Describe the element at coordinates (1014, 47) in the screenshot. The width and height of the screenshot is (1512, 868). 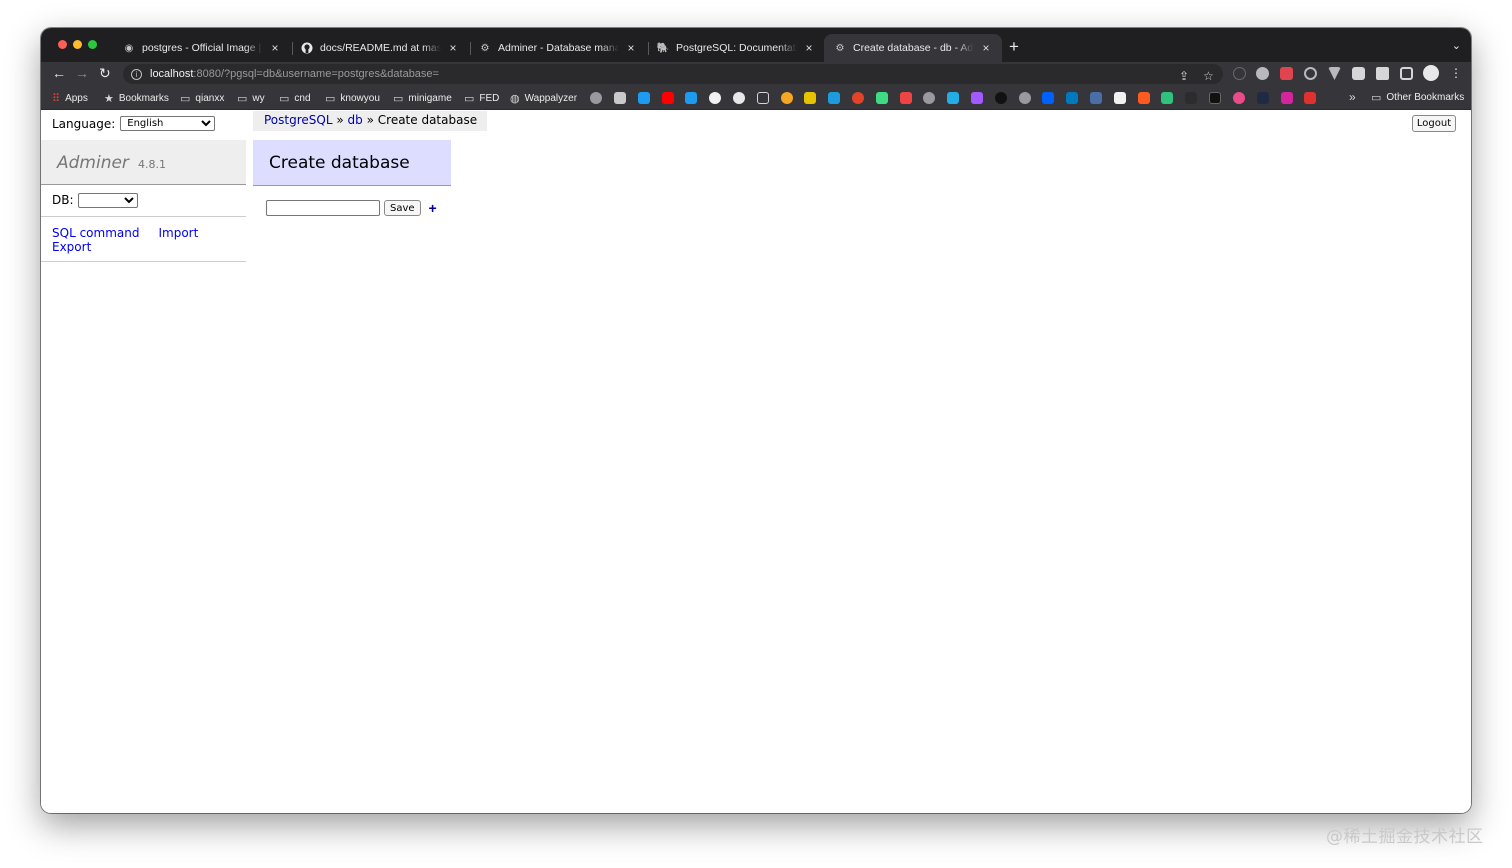
I see `new-tab-button: +` at that location.